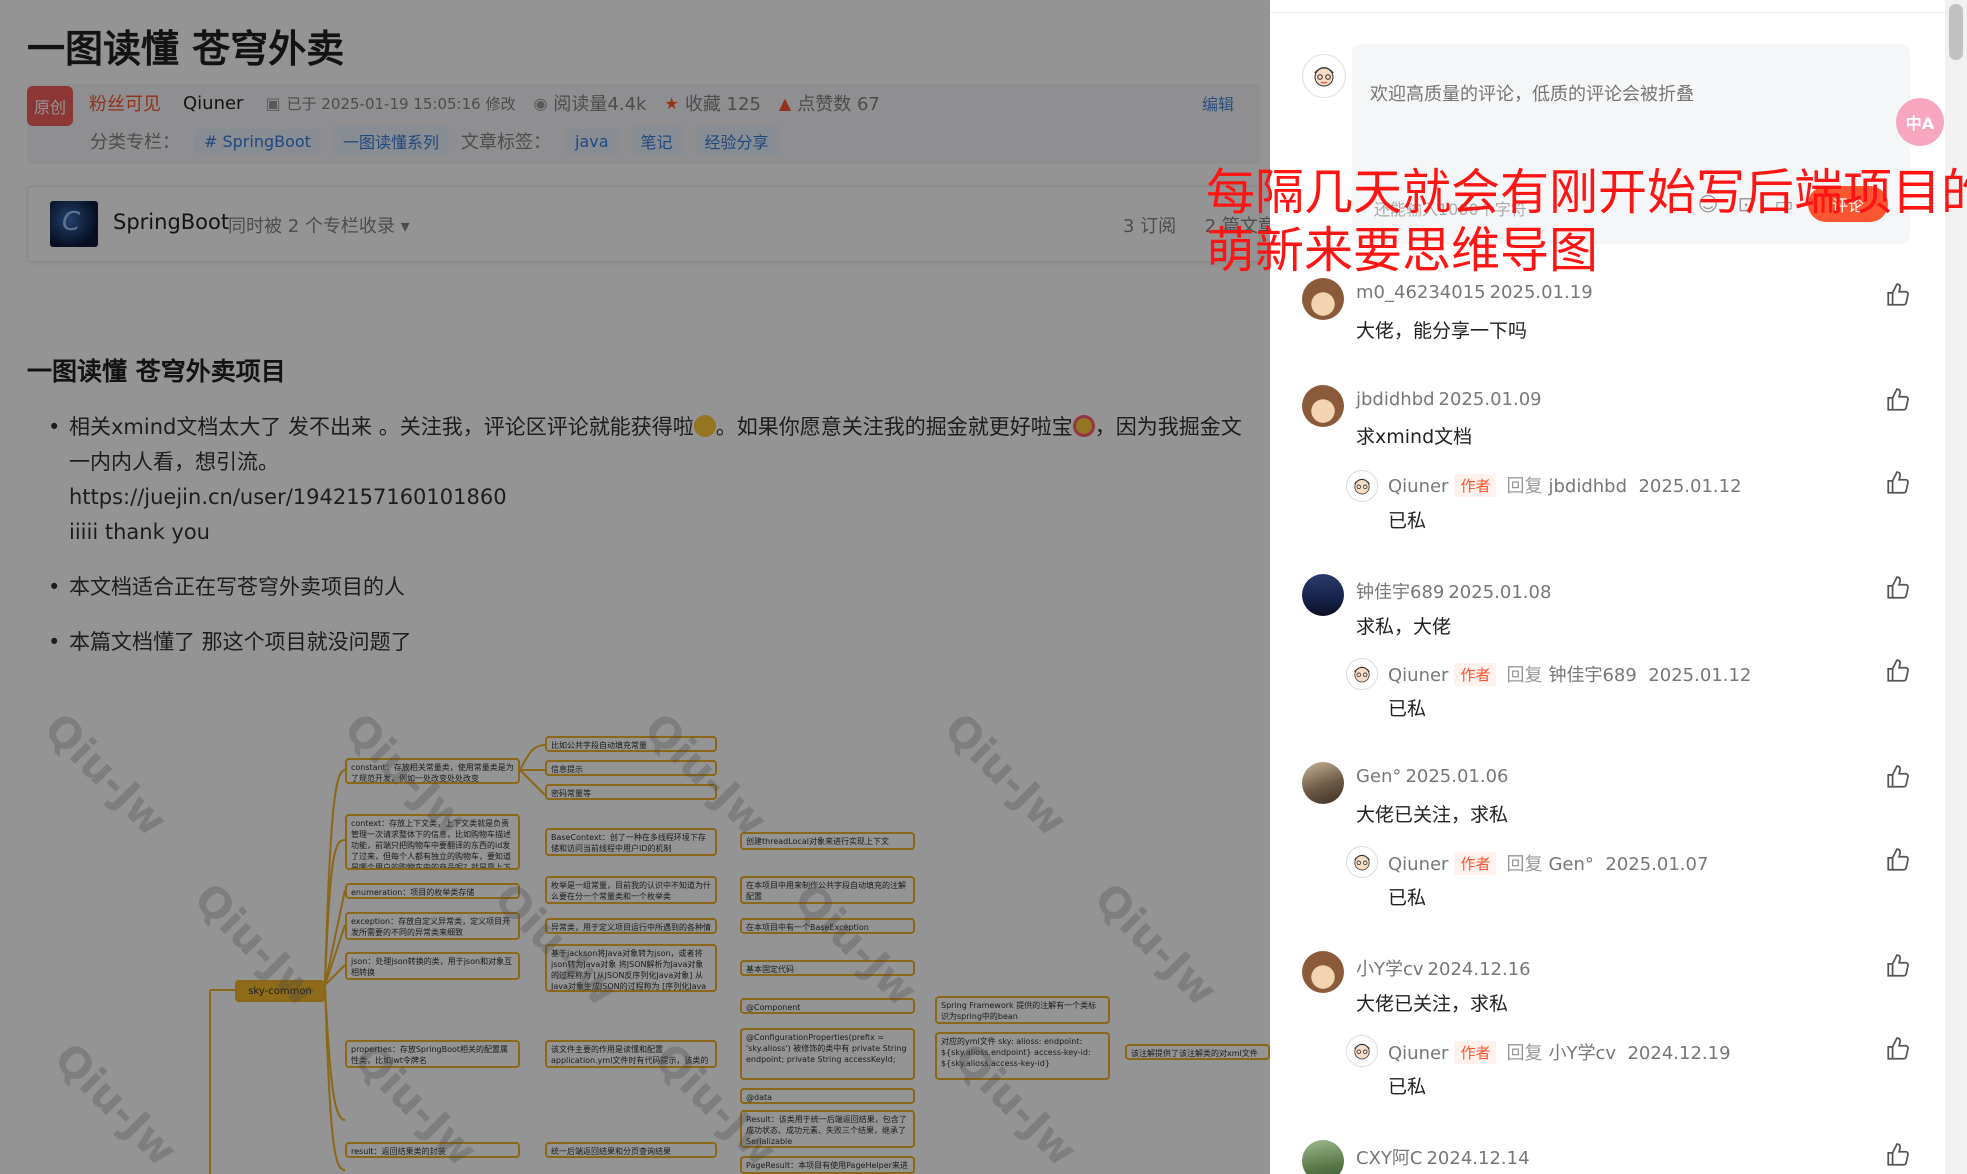 The image size is (1967, 1174). I want to click on comment-input, so click(1630, 94).